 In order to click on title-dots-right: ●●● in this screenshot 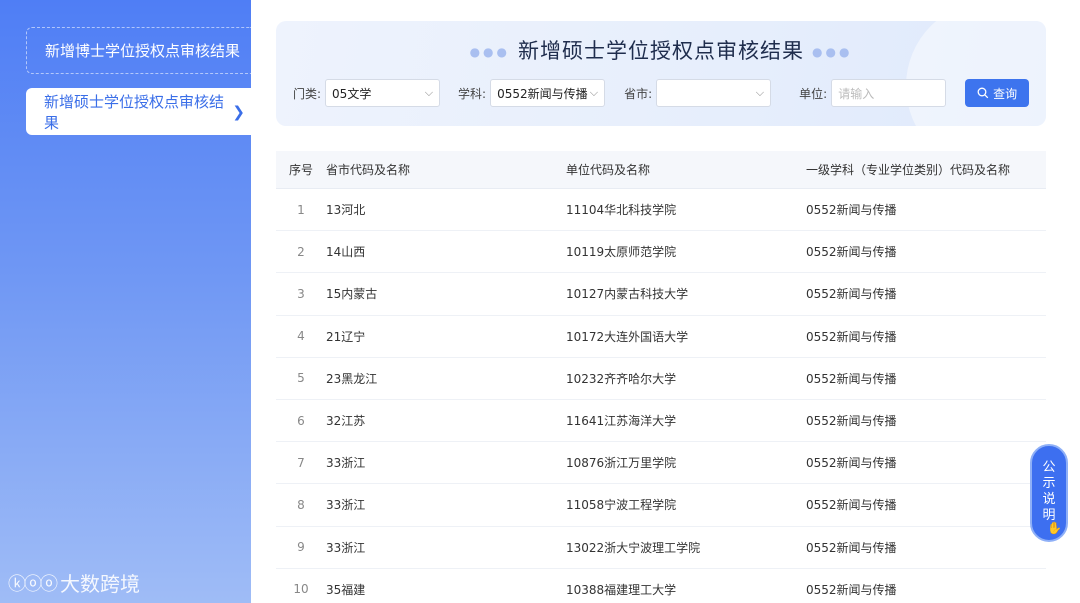, I will do `click(832, 52)`.